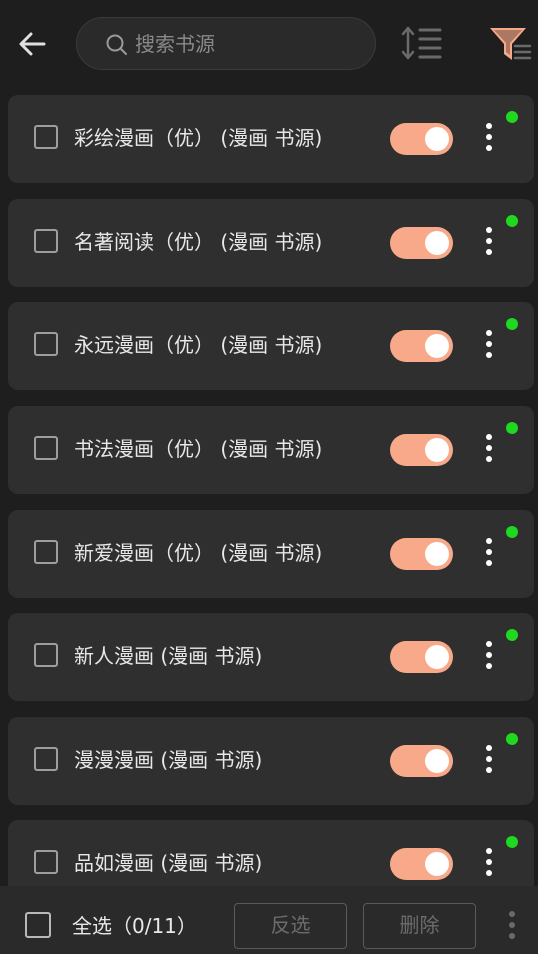 This screenshot has height=954, width=538. What do you see at coordinates (134, 926) in the screenshot?
I see `select-all-label: 全选（0/11）` at bounding box center [134, 926].